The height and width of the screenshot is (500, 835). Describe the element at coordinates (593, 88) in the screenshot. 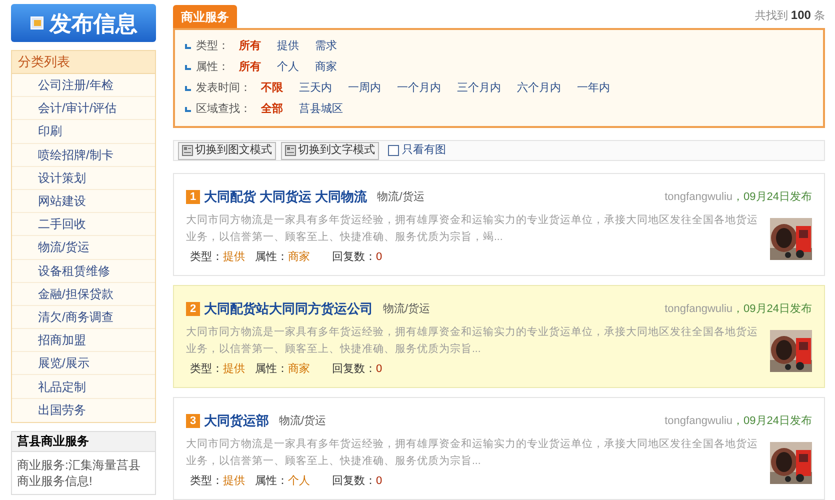

I see `filter-option: 一年内` at that location.